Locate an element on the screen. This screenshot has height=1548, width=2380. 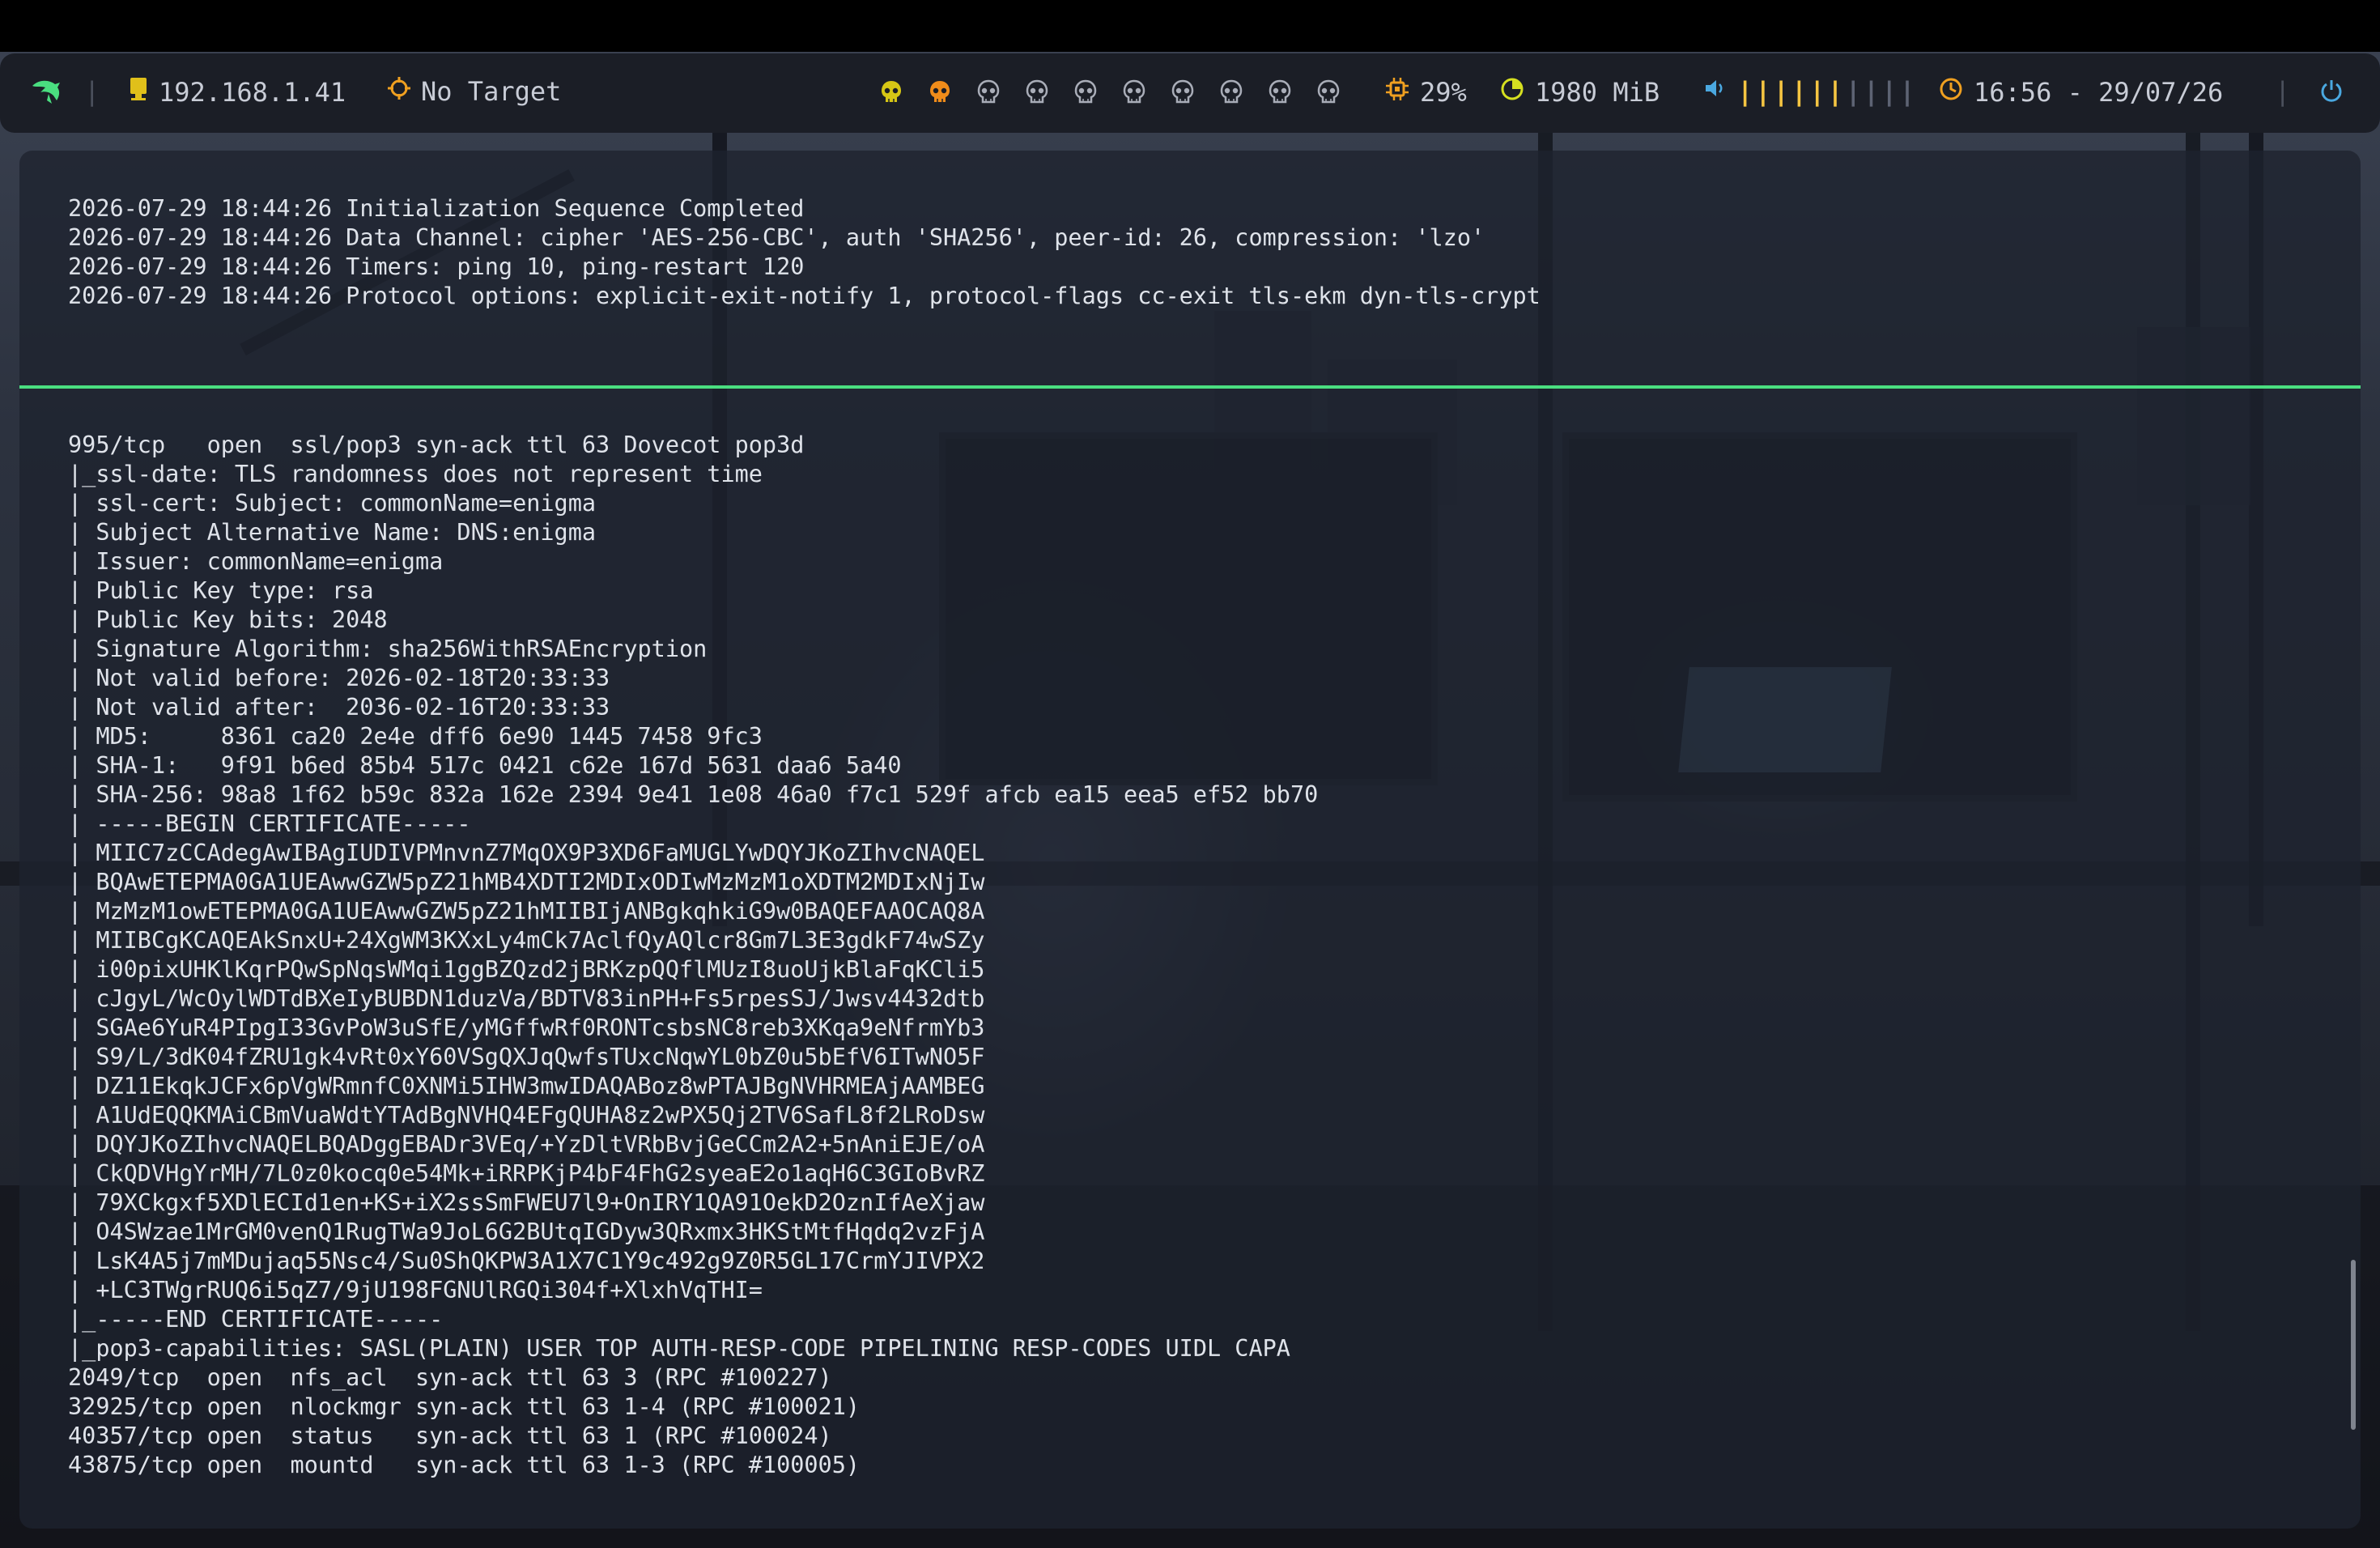
terminal-line: | Subject Alternative Name: DNS:enigma is located at coordinates (332, 533).